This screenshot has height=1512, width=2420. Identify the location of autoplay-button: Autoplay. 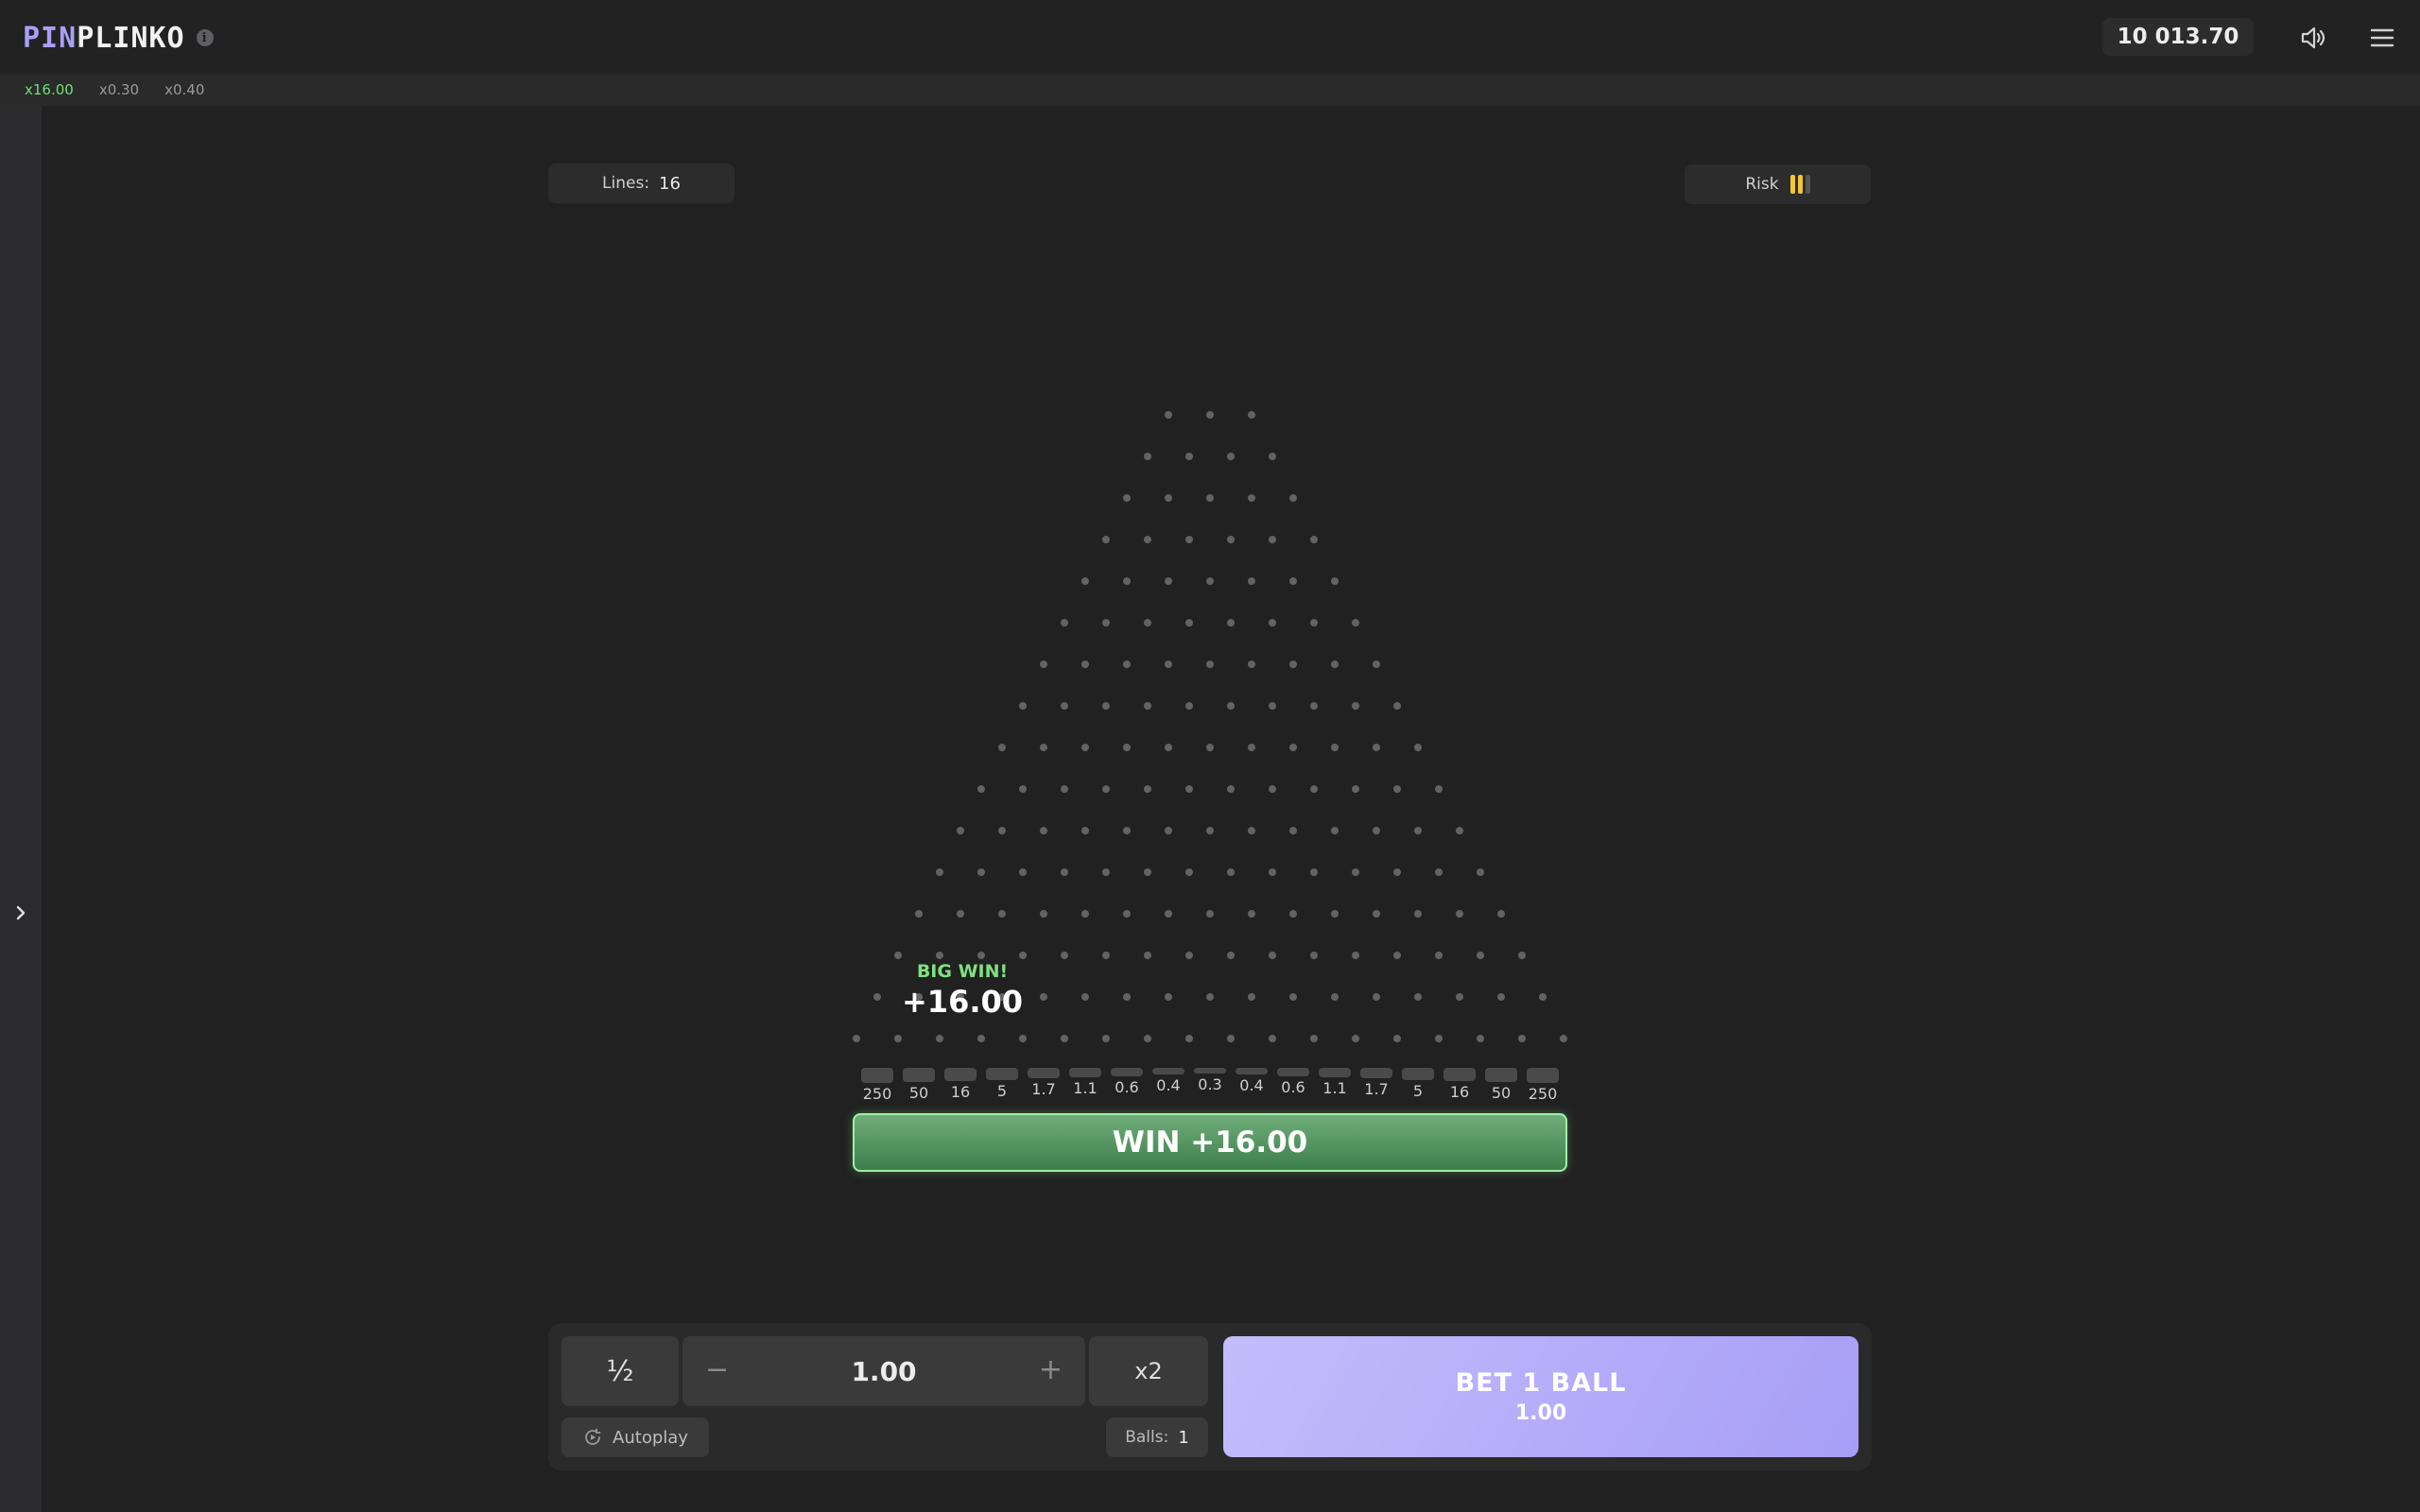
(635, 1437).